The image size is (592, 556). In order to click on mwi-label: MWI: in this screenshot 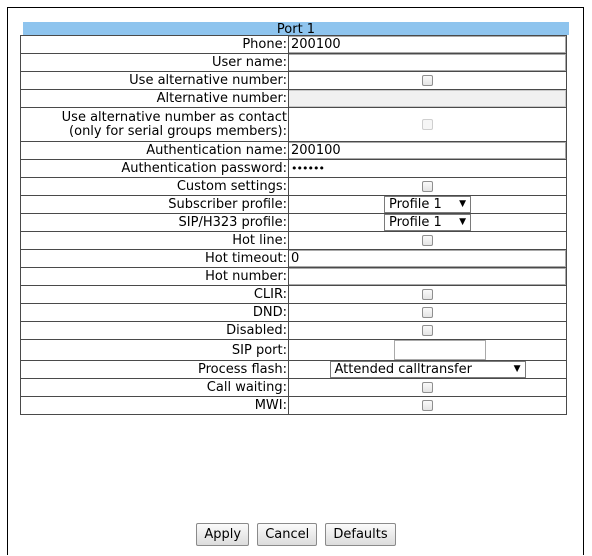, I will do `click(154, 405)`.